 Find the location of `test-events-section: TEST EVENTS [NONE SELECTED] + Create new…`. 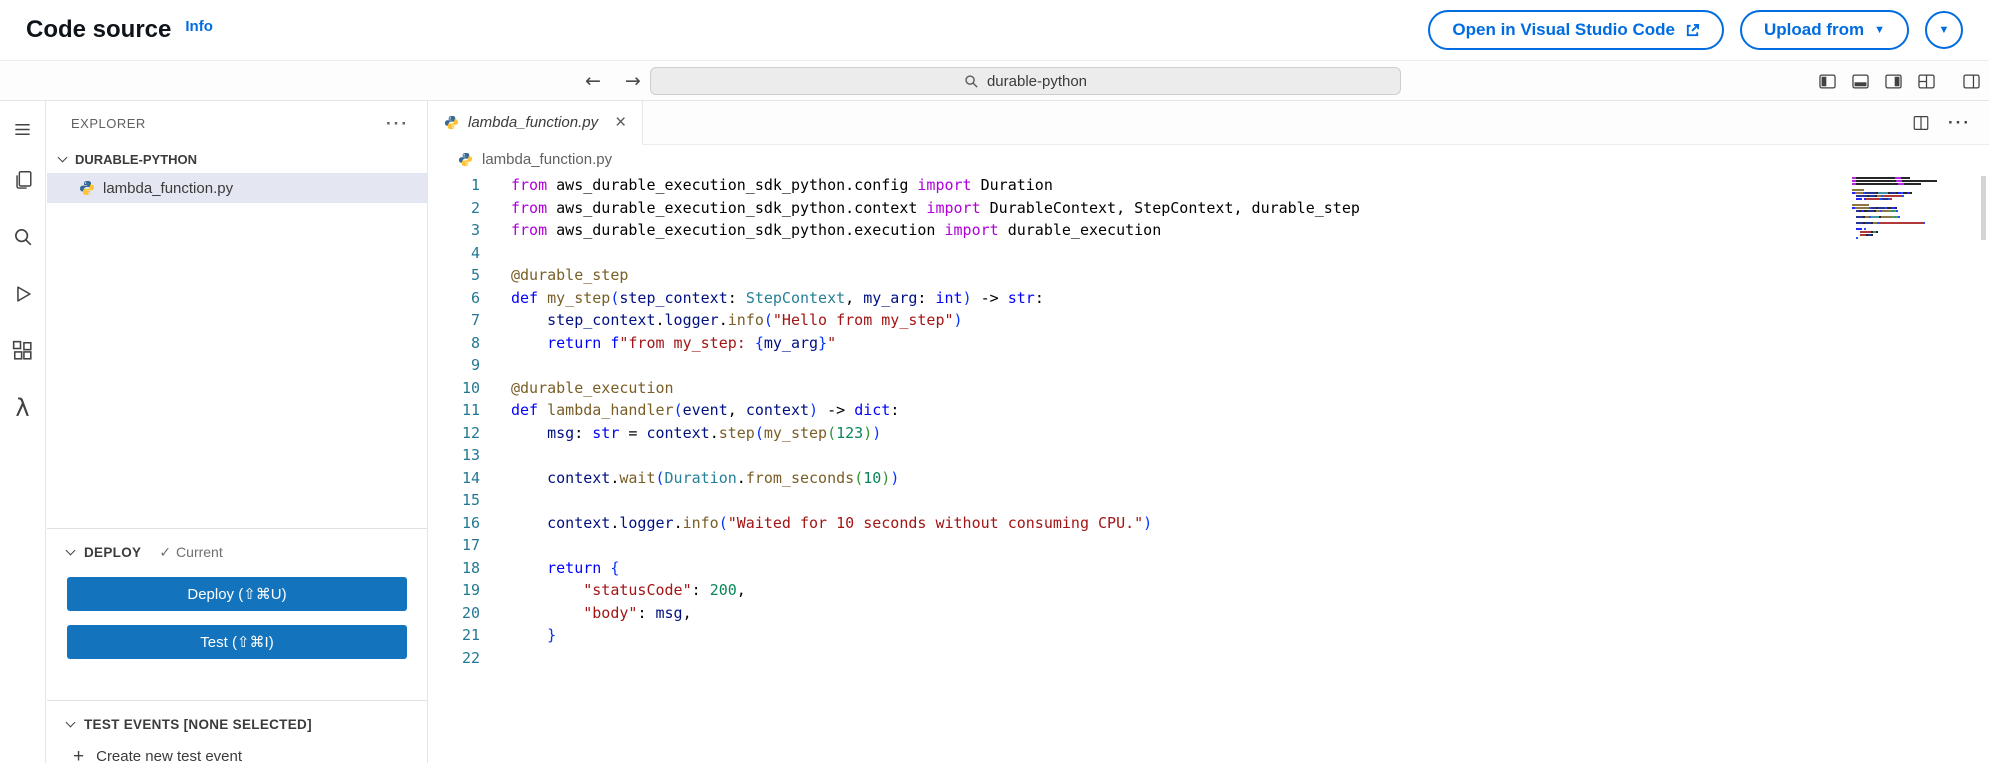

test-events-section: TEST EVENTS [NONE SELECTED] + Create new… is located at coordinates (237, 733).